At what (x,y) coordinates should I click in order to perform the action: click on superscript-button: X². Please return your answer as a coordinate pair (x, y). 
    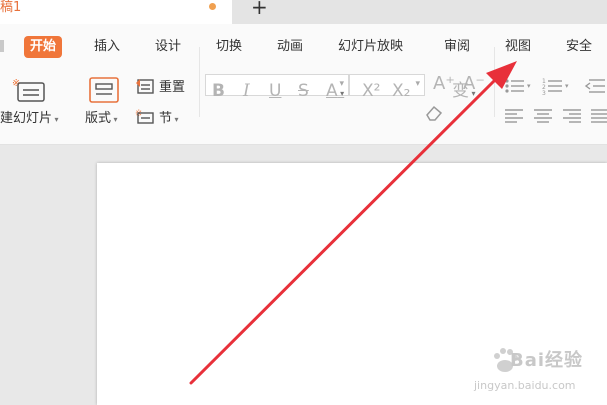
    Looking at the image, I should click on (371, 91).